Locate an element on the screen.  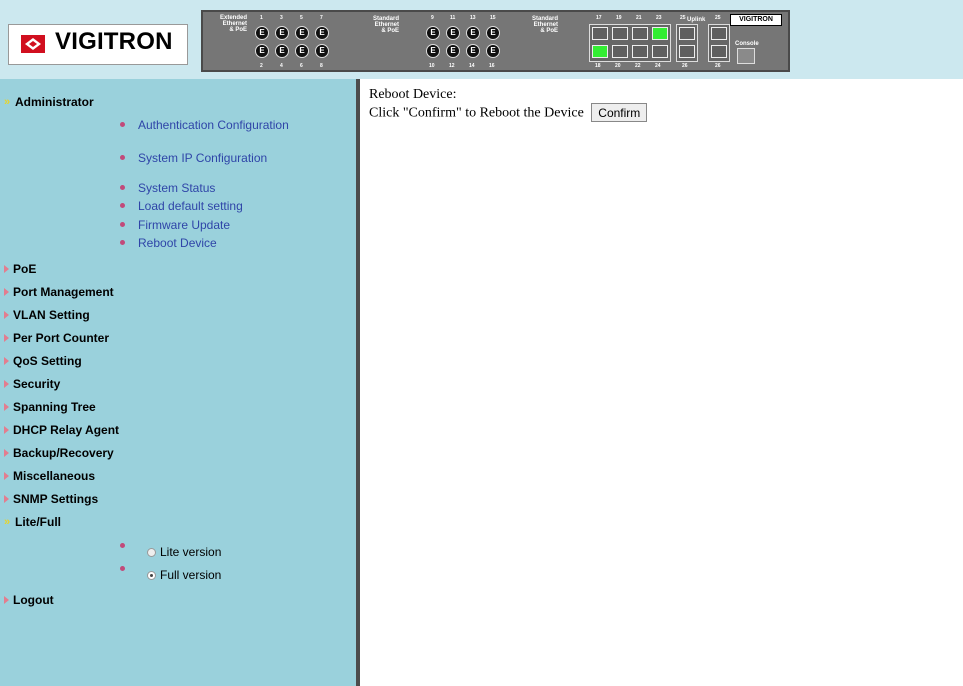
menu-lite-full: » Lite/Full is located at coordinates (32, 522).